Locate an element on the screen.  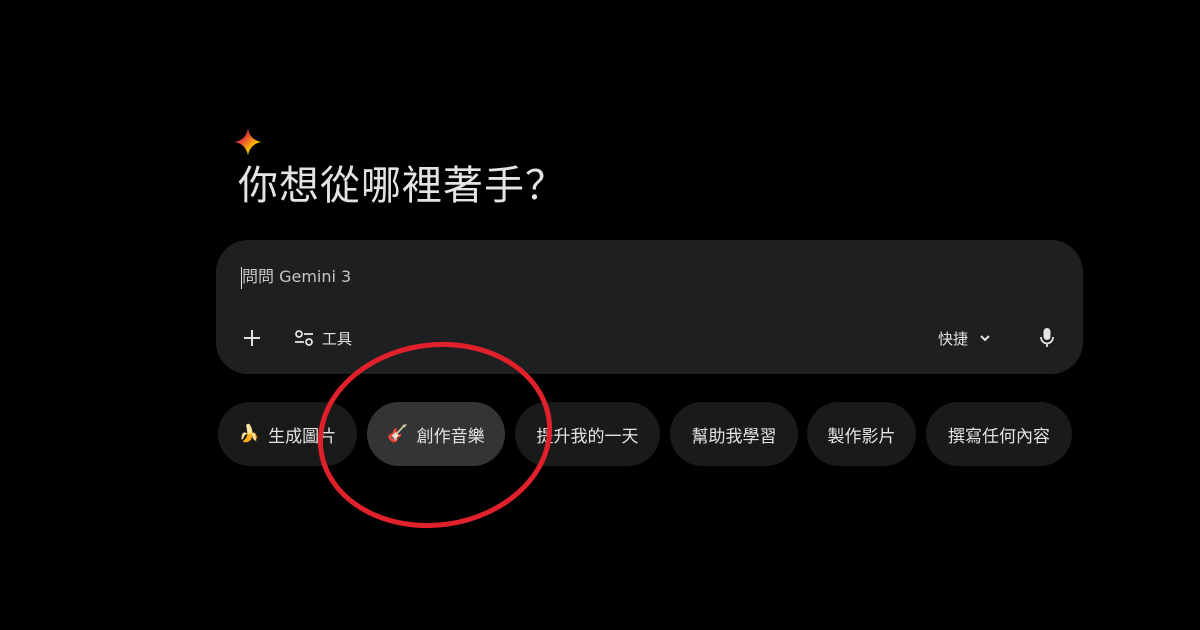
chip-write-anything: 撰寫任何內容 is located at coordinates (999, 434).